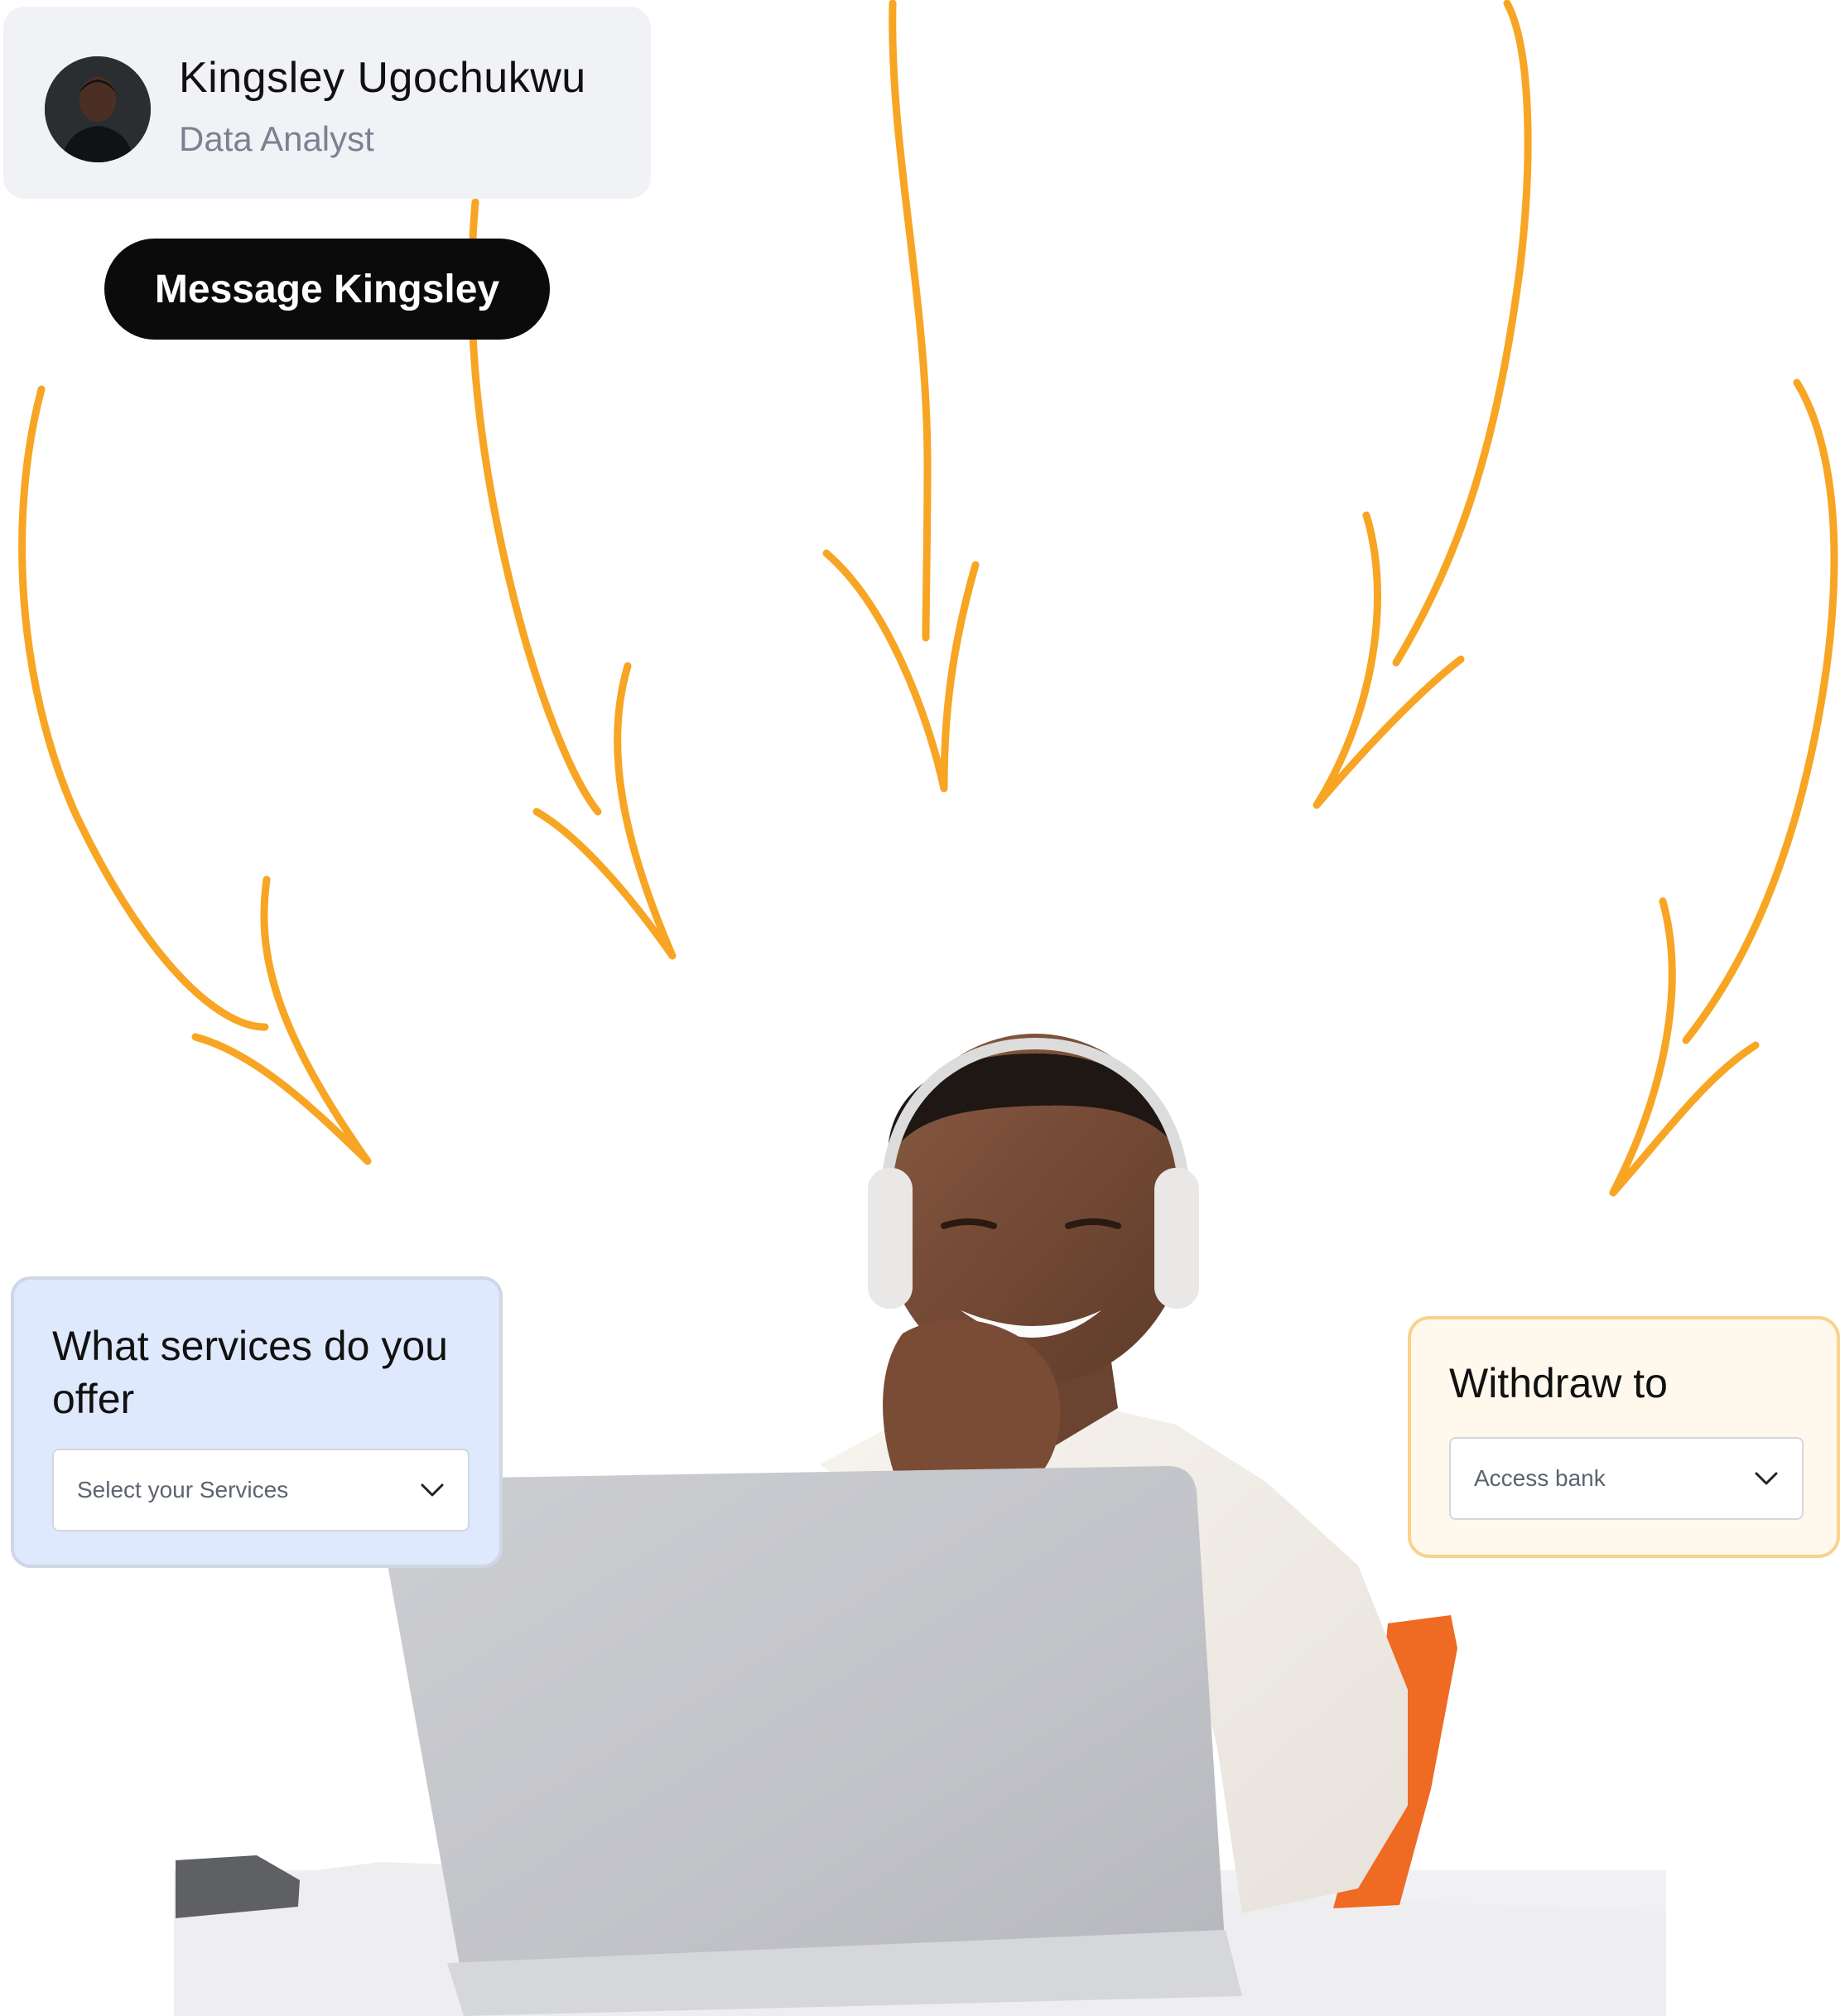 Image resolution: width=1840 pixels, height=2016 pixels. What do you see at coordinates (250, 1372) in the screenshot?
I see `services-question: What services do you offer` at bounding box center [250, 1372].